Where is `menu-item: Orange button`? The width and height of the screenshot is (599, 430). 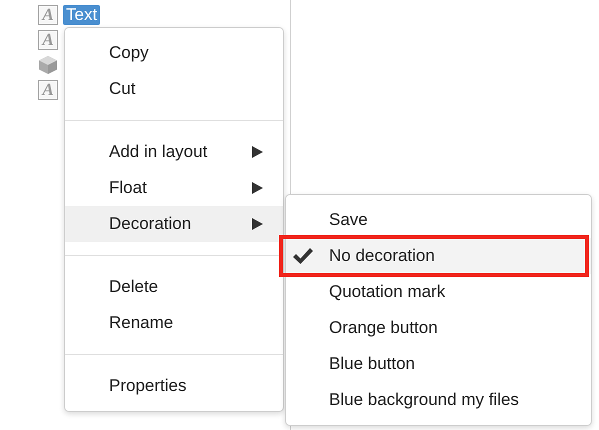 menu-item: Orange button is located at coordinates (438, 328).